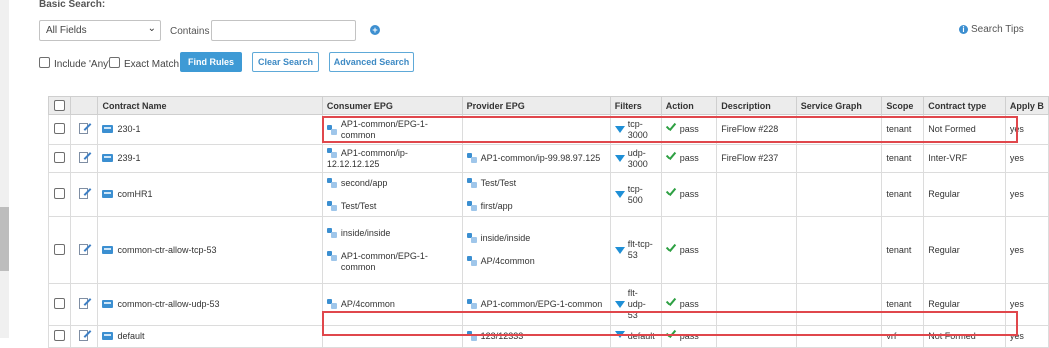  Describe the element at coordinates (210, 336) in the screenshot. I see `contract-name-cell: default` at that location.